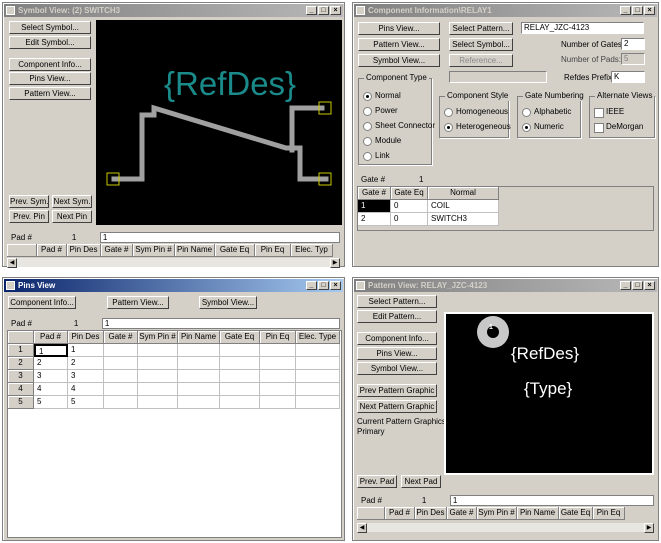 Image resolution: width=661 pixels, height=543 pixels. Describe the element at coordinates (174, 376) in the screenshot. I see `table-row: 333` at that location.